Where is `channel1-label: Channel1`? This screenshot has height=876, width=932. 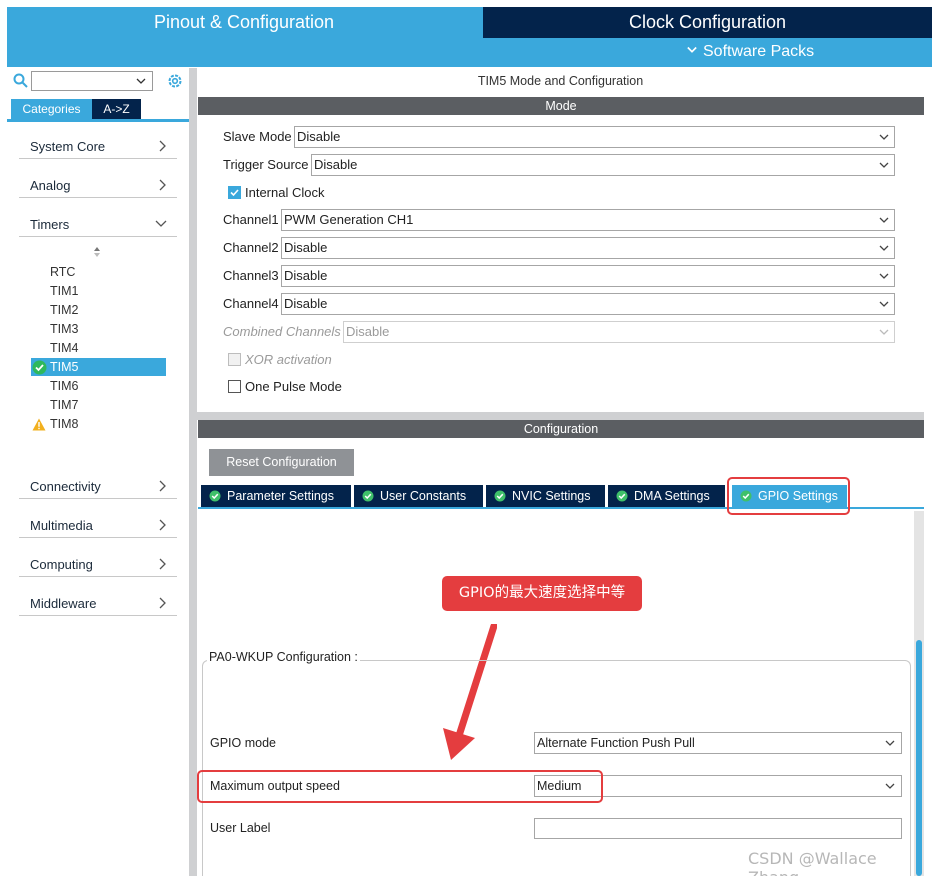 channel1-label: Channel1 is located at coordinates (251, 219).